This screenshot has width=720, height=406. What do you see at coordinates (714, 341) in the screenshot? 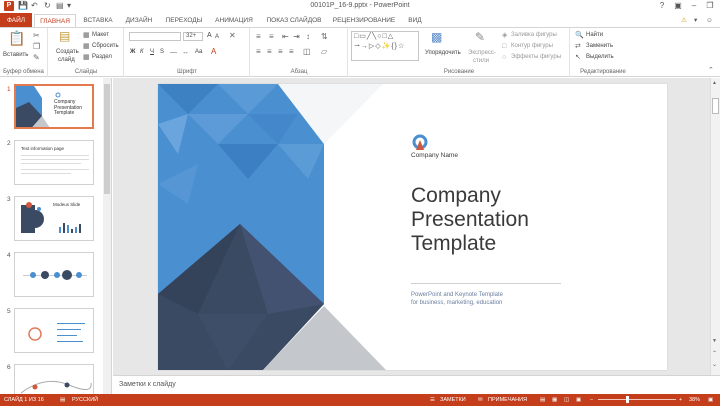
I see `scroll-down-icon: ▼` at bounding box center [714, 341].